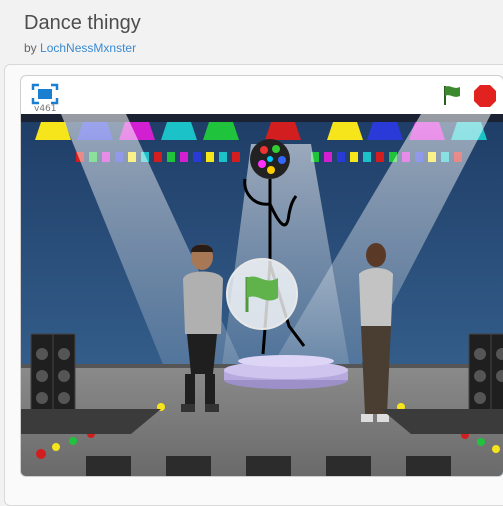 The height and width of the screenshot is (506, 503). Describe the element at coordinates (30, 48) in the screenshot. I see `by-label: by` at that location.